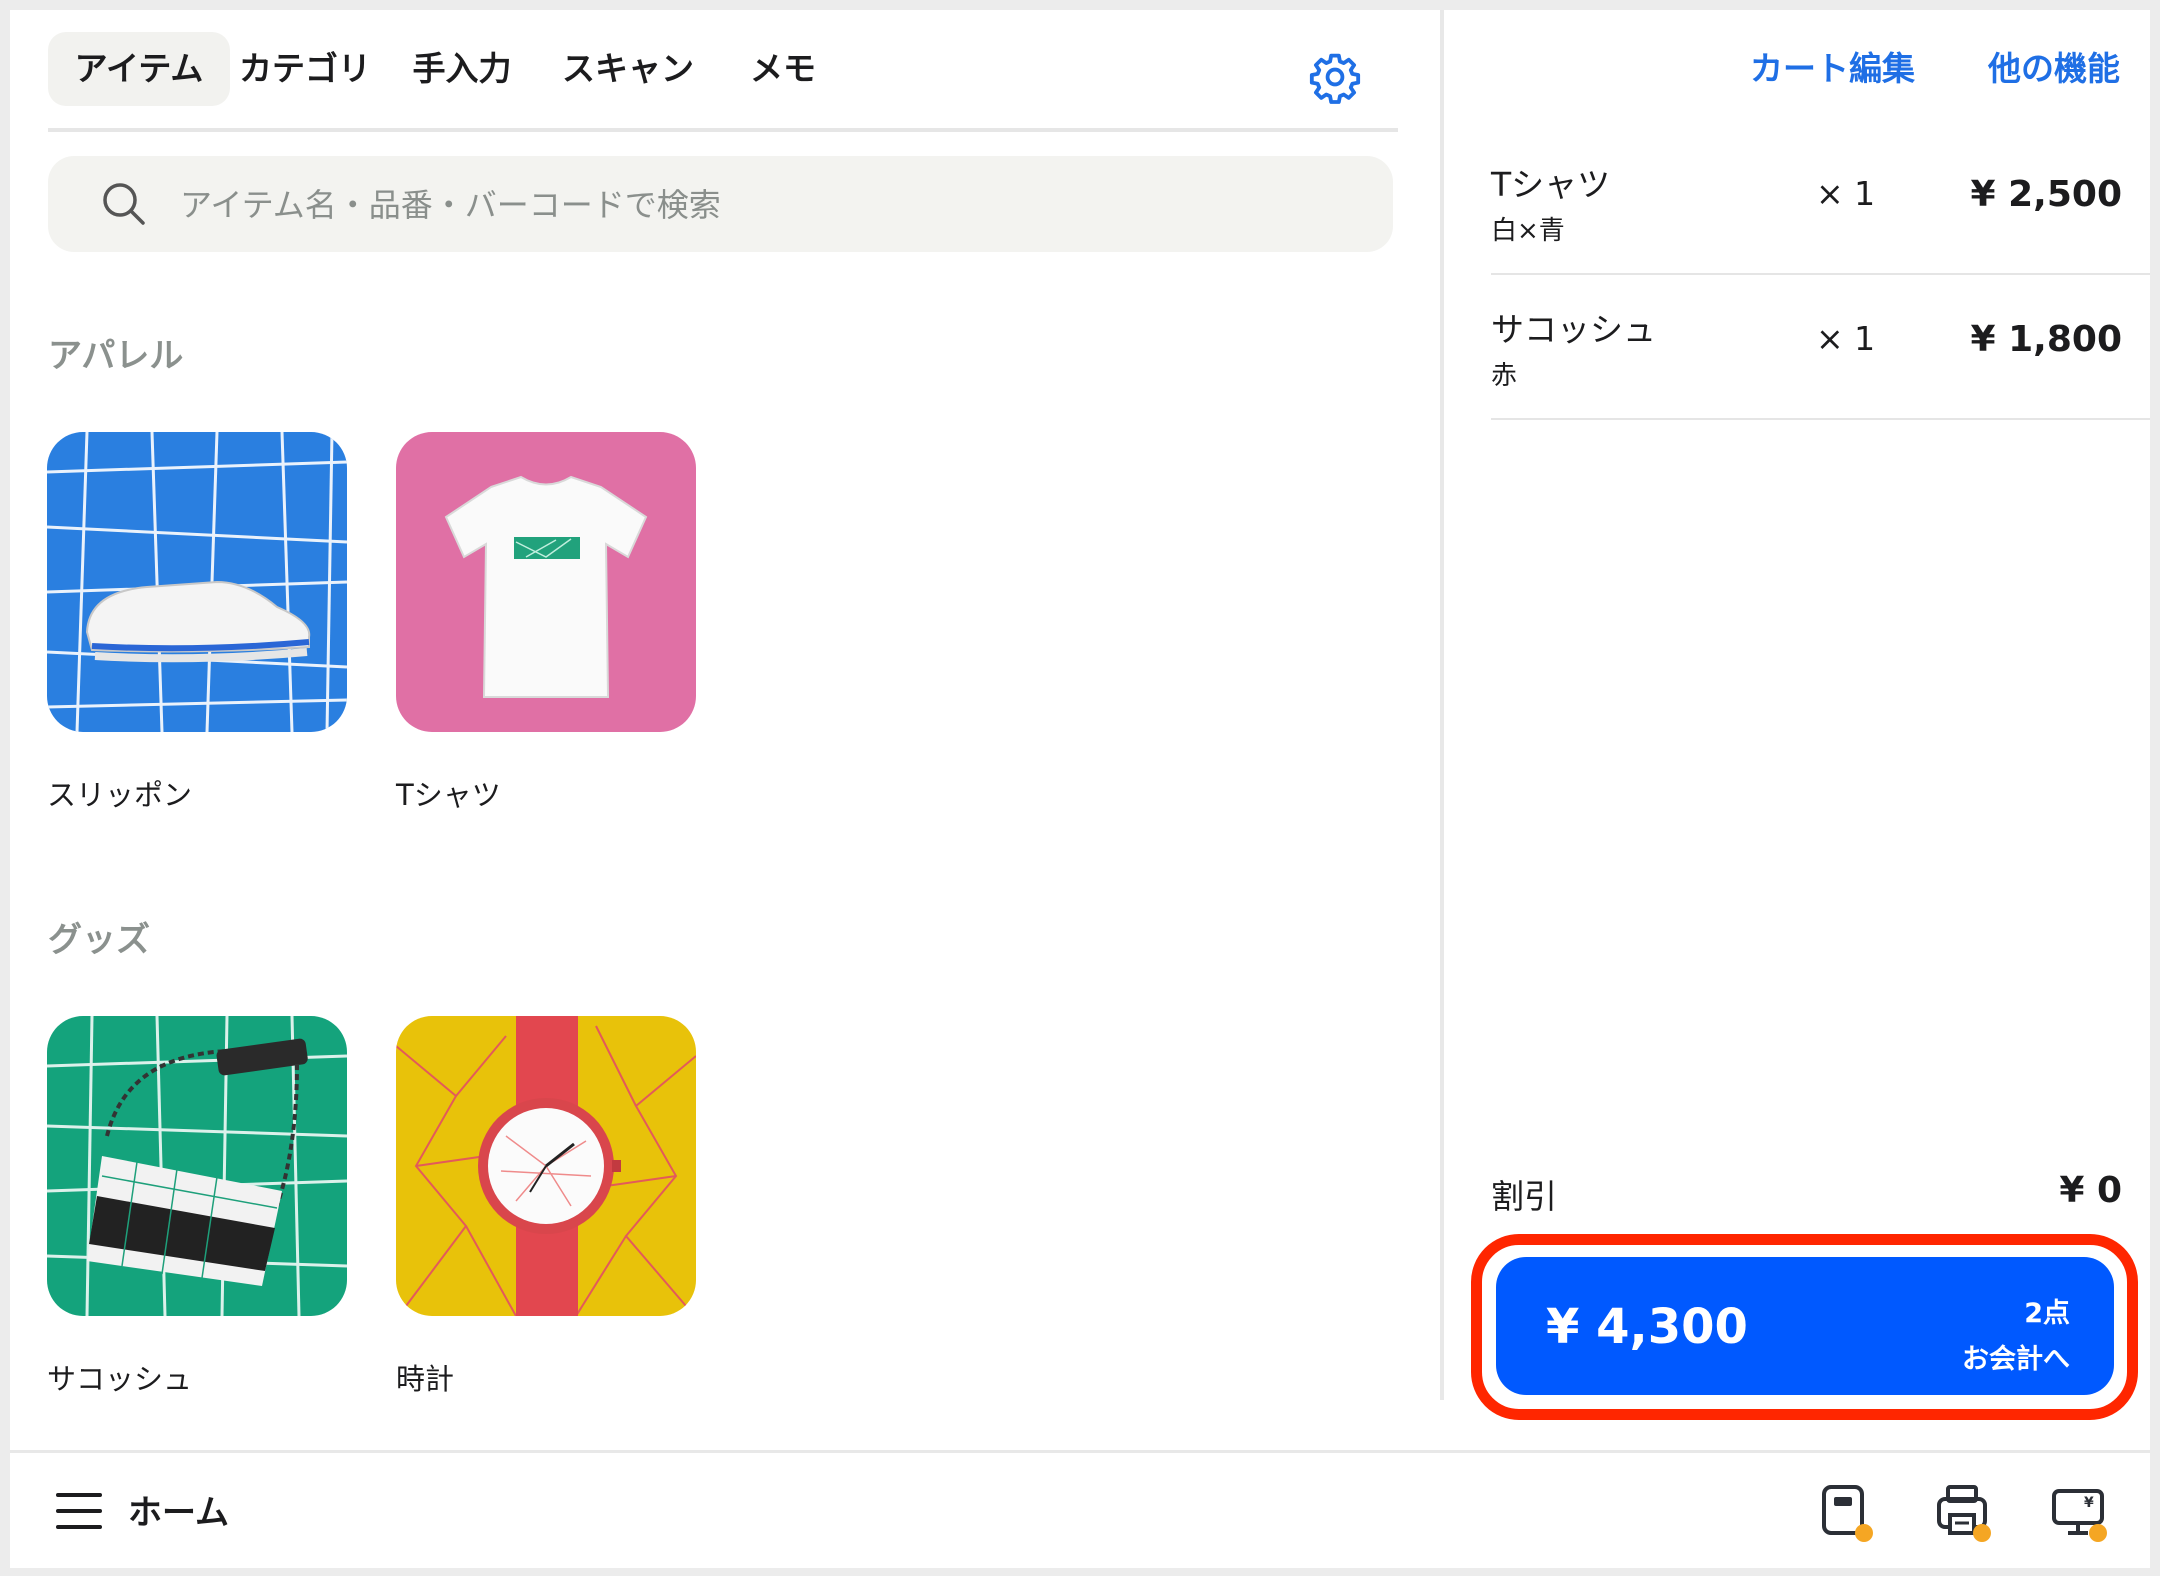 The width and height of the screenshot is (2160, 1576). What do you see at coordinates (120, 795) in the screenshot?
I see `item-label: スリッポン` at bounding box center [120, 795].